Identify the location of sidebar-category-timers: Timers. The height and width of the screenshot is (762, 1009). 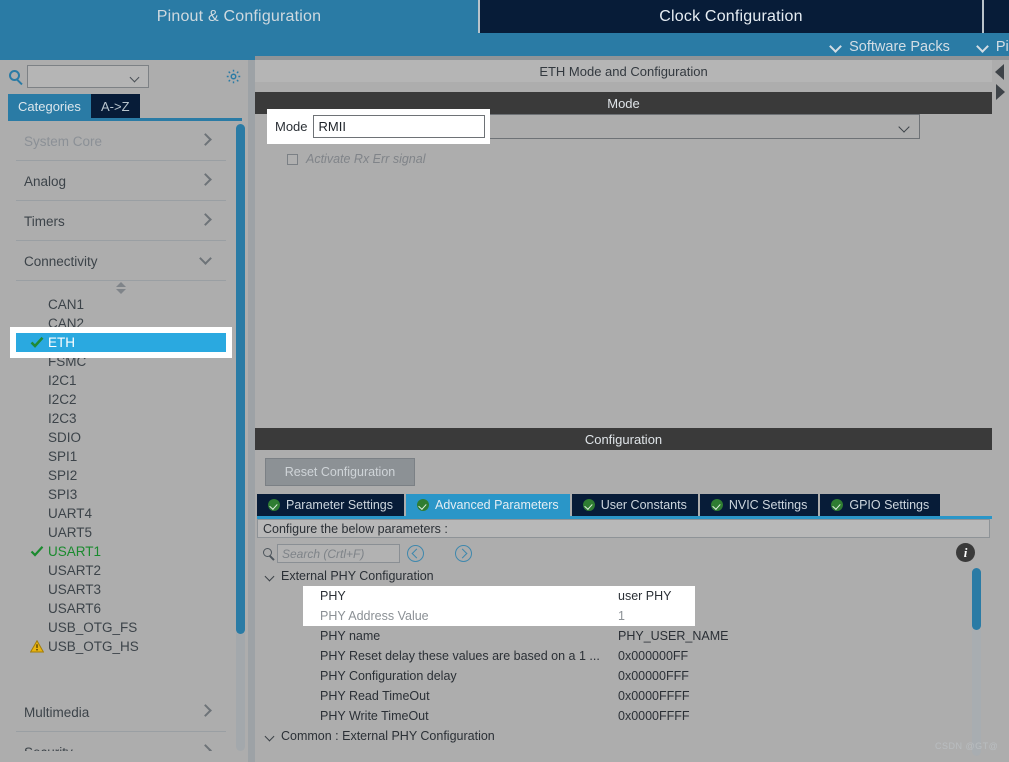
(125, 221).